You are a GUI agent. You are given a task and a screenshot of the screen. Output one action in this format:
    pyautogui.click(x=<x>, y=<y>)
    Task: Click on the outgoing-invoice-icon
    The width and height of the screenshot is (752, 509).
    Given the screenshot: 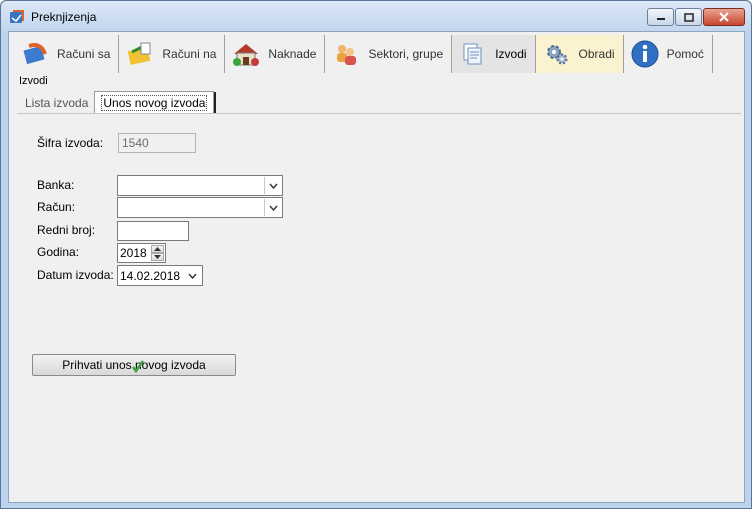 What is the action you would take?
    pyautogui.click(x=35, y=54)
    